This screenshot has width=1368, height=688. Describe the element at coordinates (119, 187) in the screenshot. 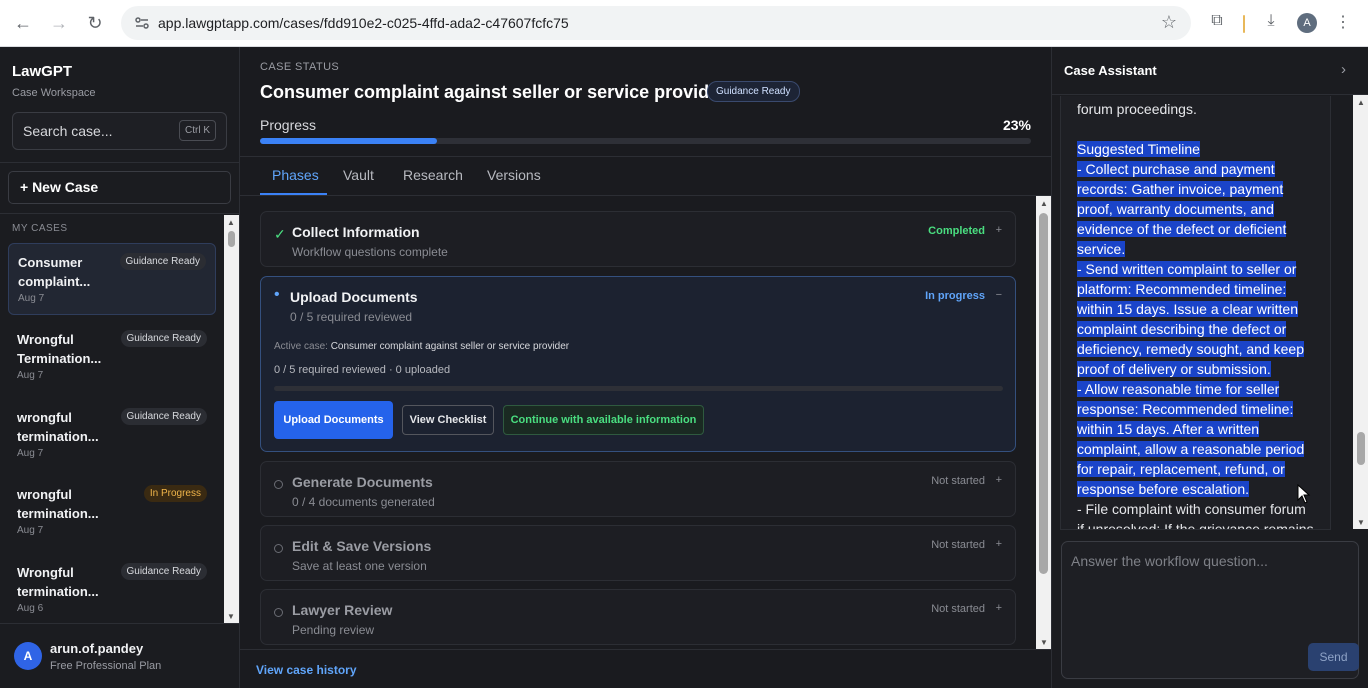

I see `new-case-button: + New Case` at that location.